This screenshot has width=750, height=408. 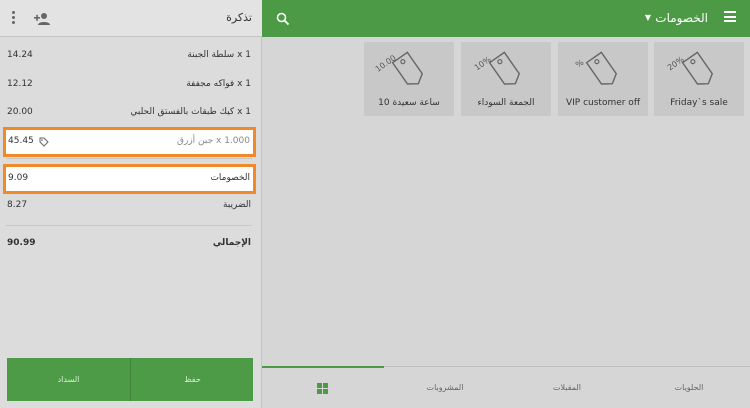 I want to click on line-item-price: 12.12, so click(x=20, y=84).